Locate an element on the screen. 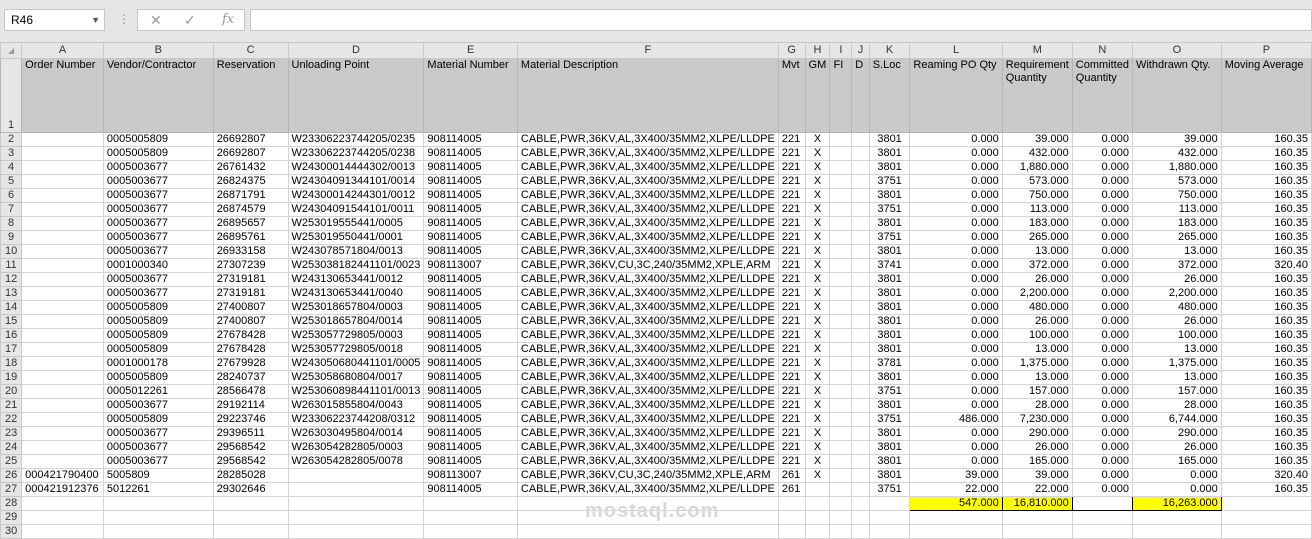 This screenshot has width=1312, height=539. cell: 480.000 is located at coordinates (1037, 307).